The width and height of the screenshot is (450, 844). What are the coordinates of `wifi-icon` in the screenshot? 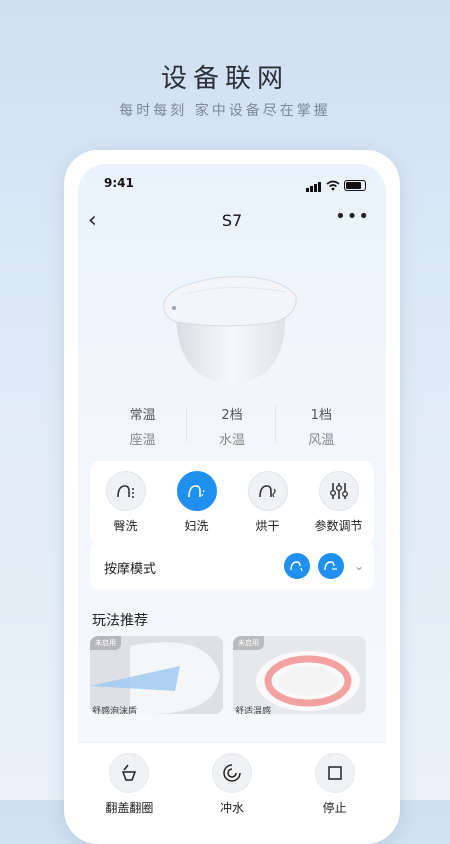 It's located at (333, 185).